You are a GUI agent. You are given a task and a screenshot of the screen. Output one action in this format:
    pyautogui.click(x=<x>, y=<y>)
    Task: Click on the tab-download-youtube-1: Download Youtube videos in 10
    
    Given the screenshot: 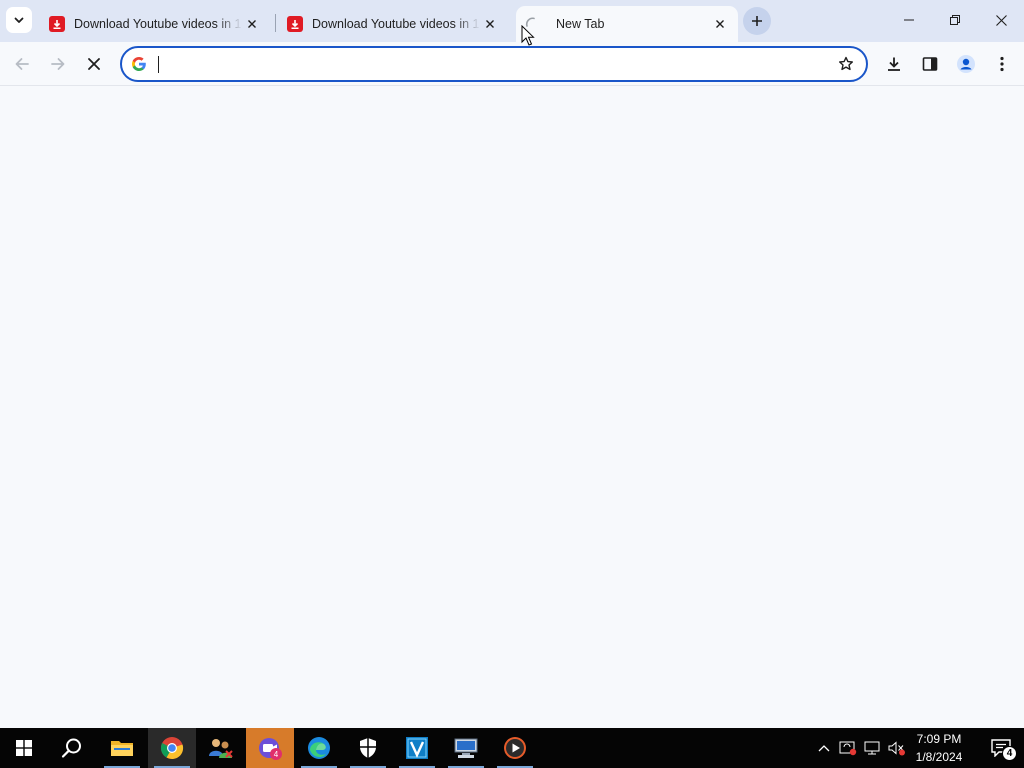 What is the action you would take?
    pyautogui.click(x=154, y=24)
    